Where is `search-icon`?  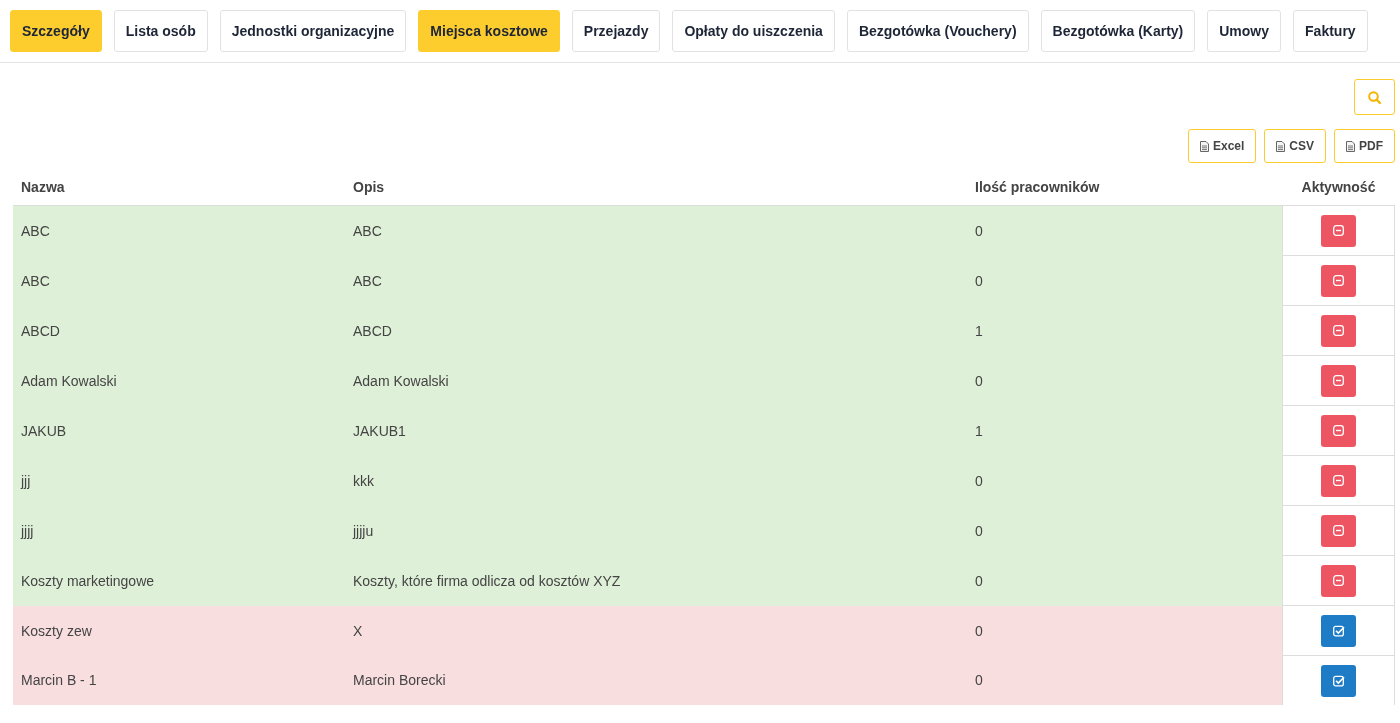 search-icon is located at coordinates (1374, 97).